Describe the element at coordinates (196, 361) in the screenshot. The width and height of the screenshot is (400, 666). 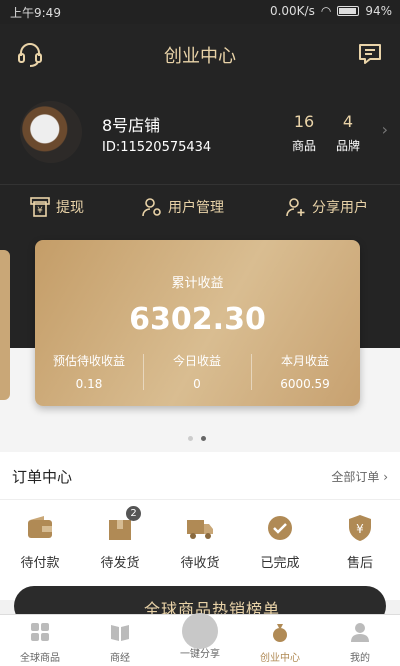
I see `earning-today-label: 今日收益` at that location.